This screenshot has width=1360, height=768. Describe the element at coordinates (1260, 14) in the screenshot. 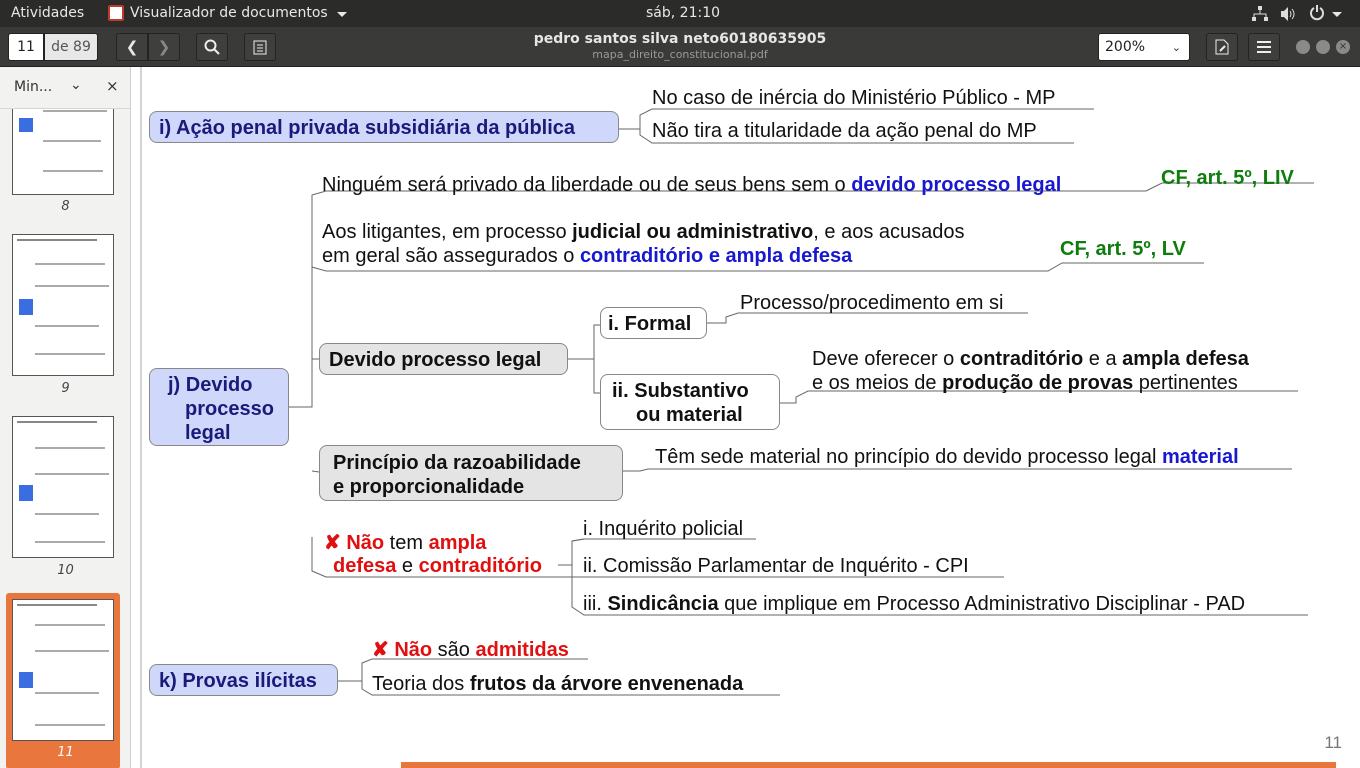

I see `network-icon` at that location.